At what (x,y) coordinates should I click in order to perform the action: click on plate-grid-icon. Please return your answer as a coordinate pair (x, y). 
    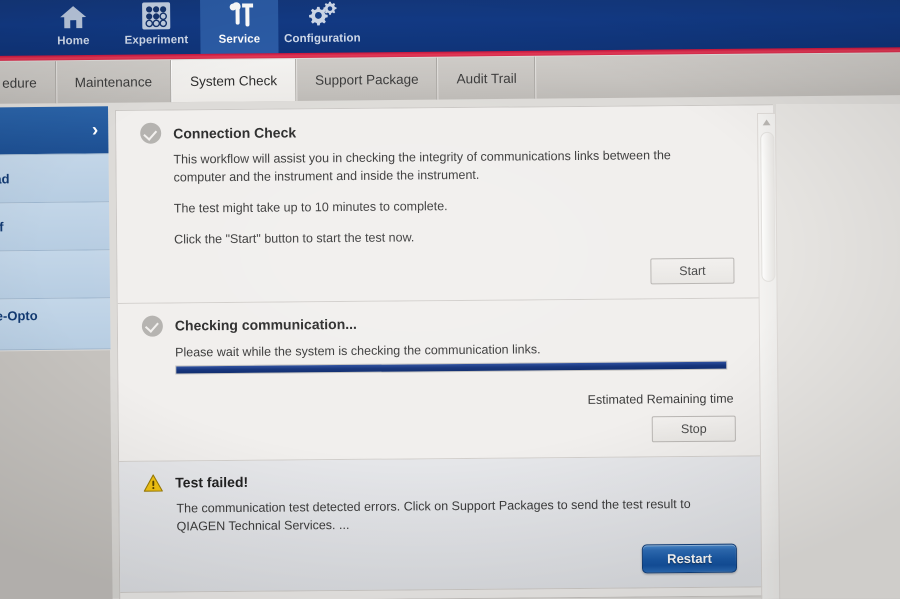
    Looking at the image, I should click on (156, 17).